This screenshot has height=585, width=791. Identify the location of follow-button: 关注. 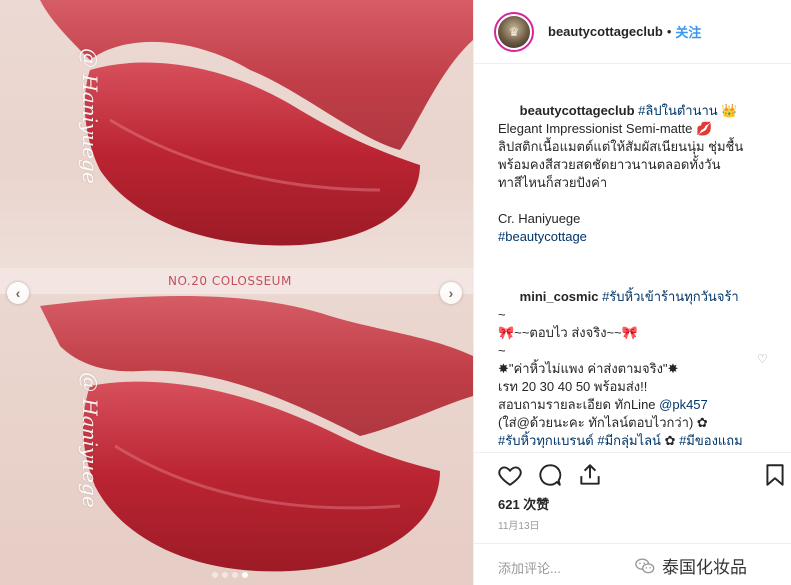
(688, 31).